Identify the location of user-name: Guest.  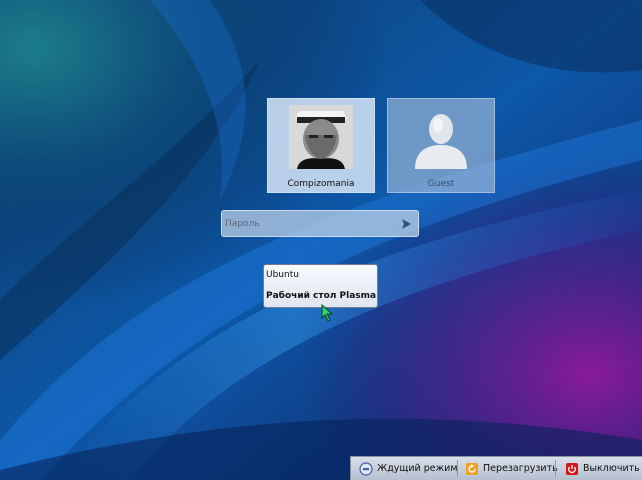
(441, 184).